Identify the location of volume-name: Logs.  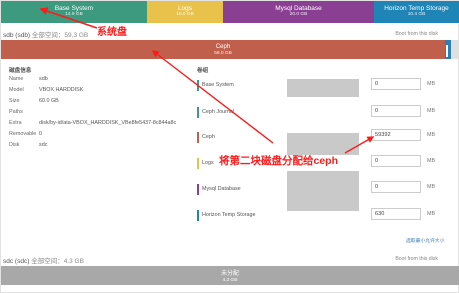
(208, 163).